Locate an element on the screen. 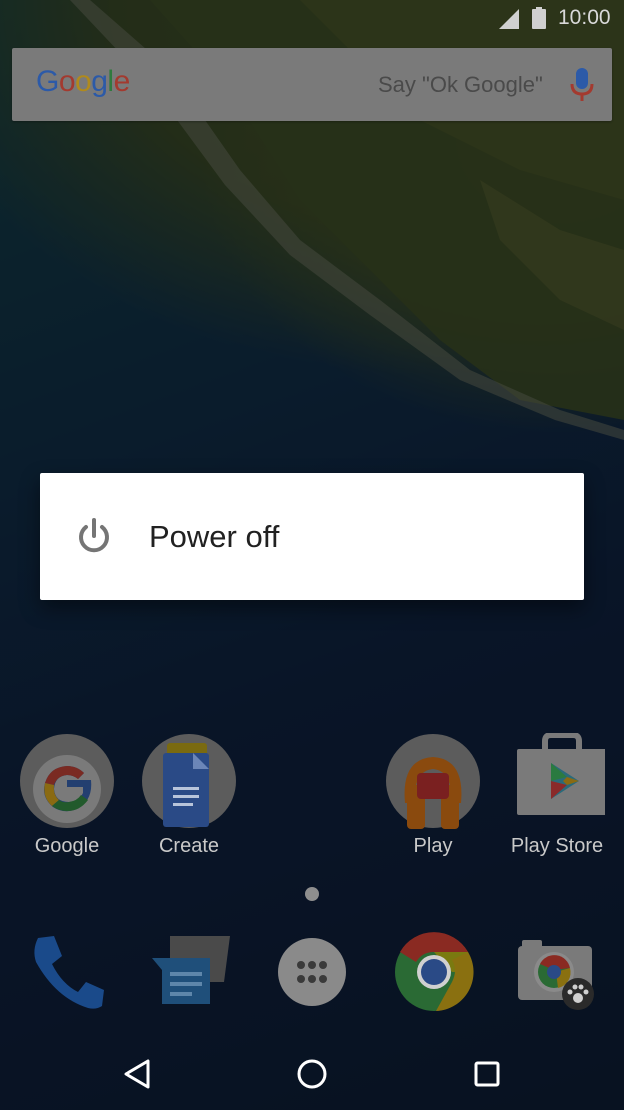  app-drawer-icon is located at coordinates (312, 972).